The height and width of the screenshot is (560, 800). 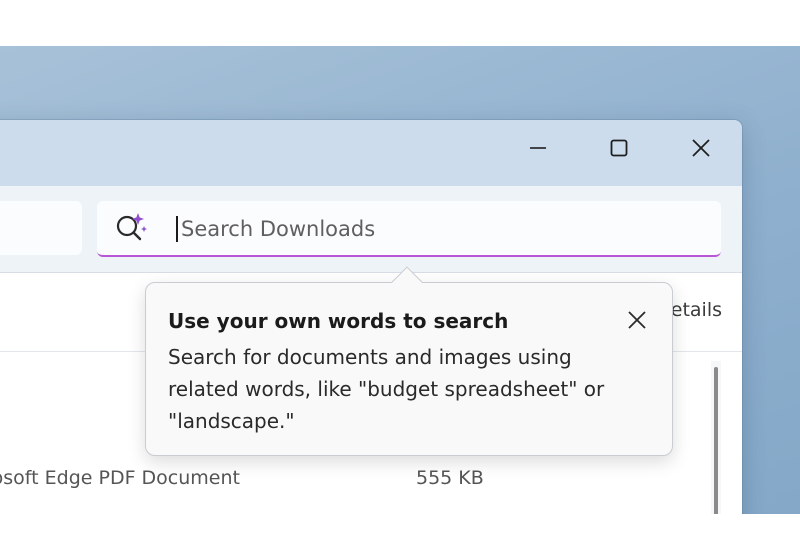 I want to click on close-button, so click(x=701, y=148).